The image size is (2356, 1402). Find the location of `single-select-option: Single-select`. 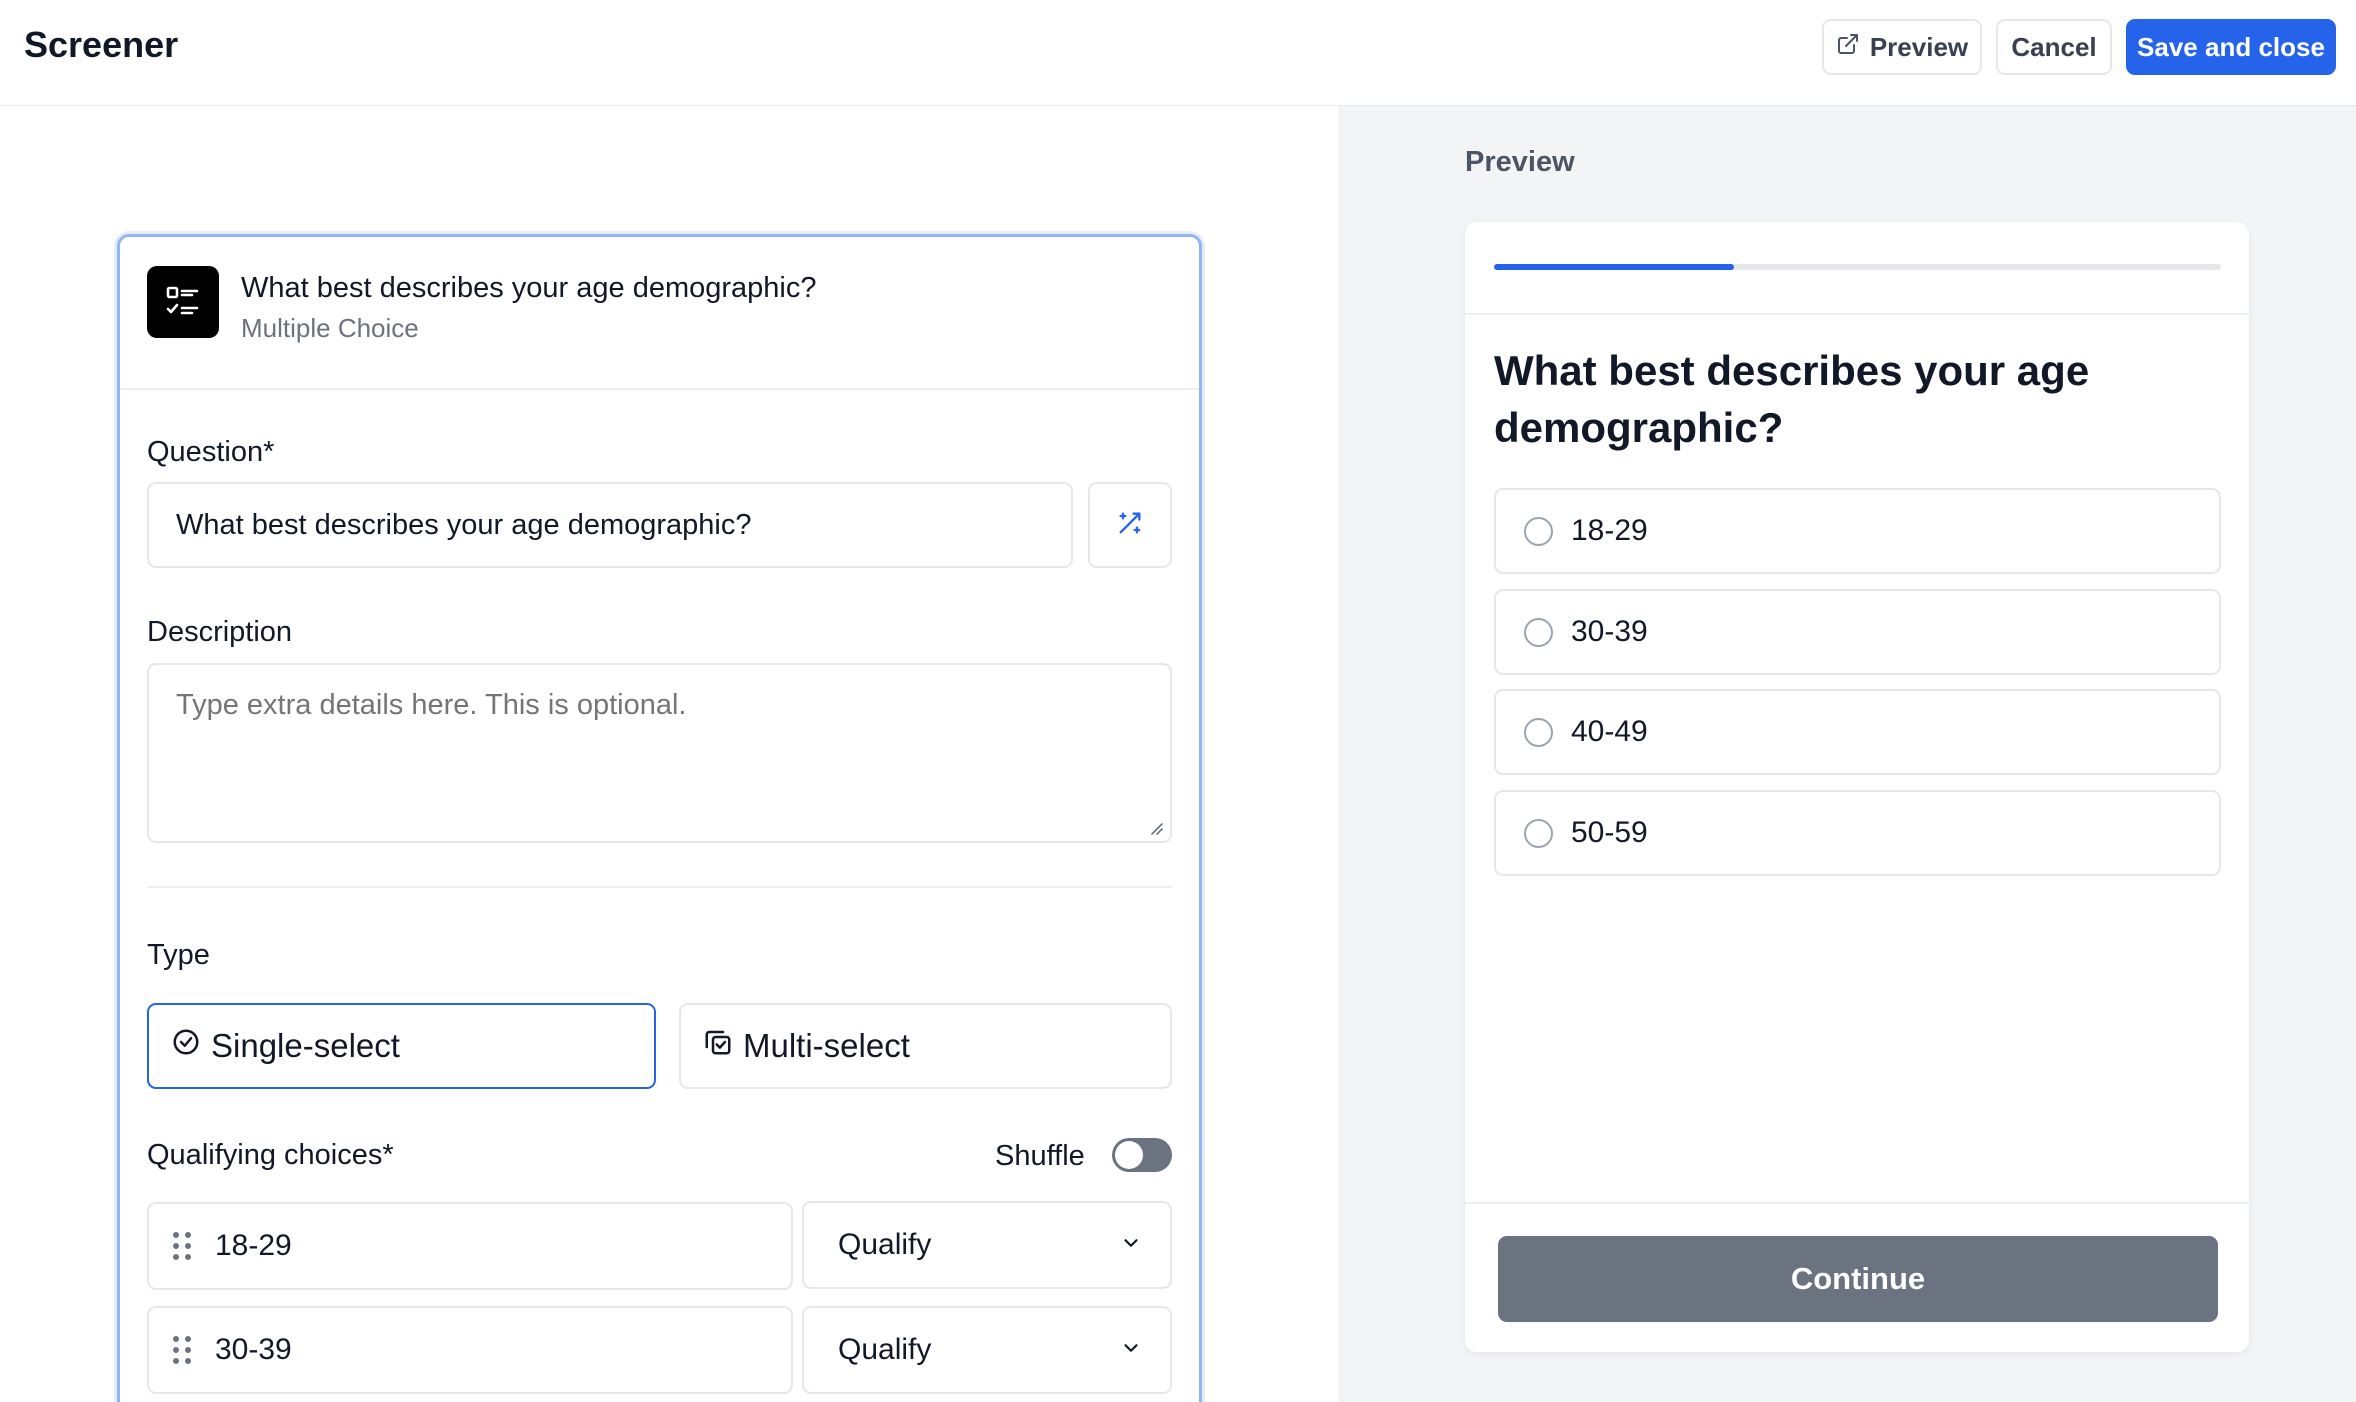

single-select-option: Single-select is located at coordinates (401, 1046).